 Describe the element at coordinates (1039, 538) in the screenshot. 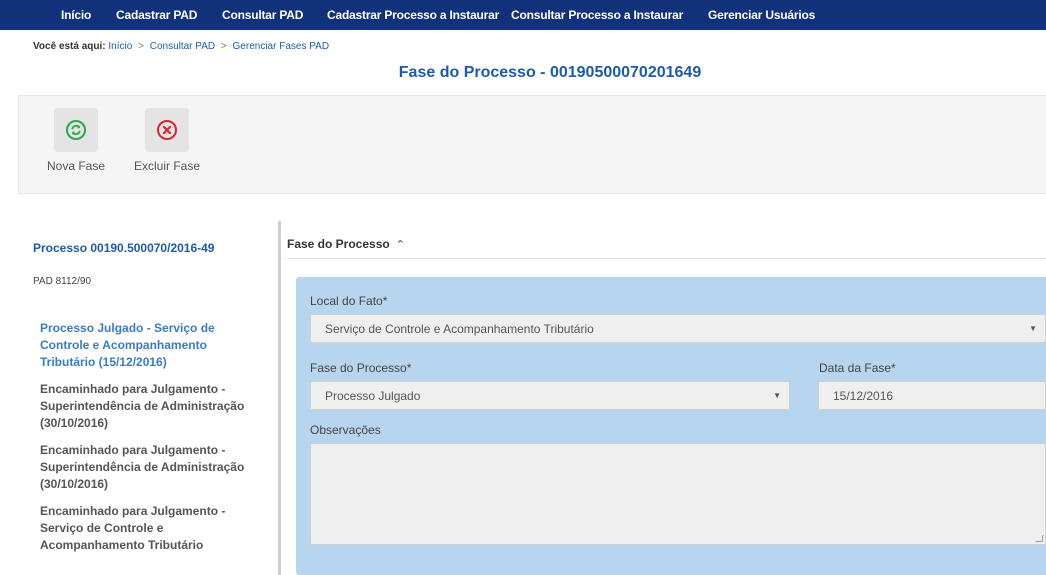

I see `resize-handle-icon` at that location.